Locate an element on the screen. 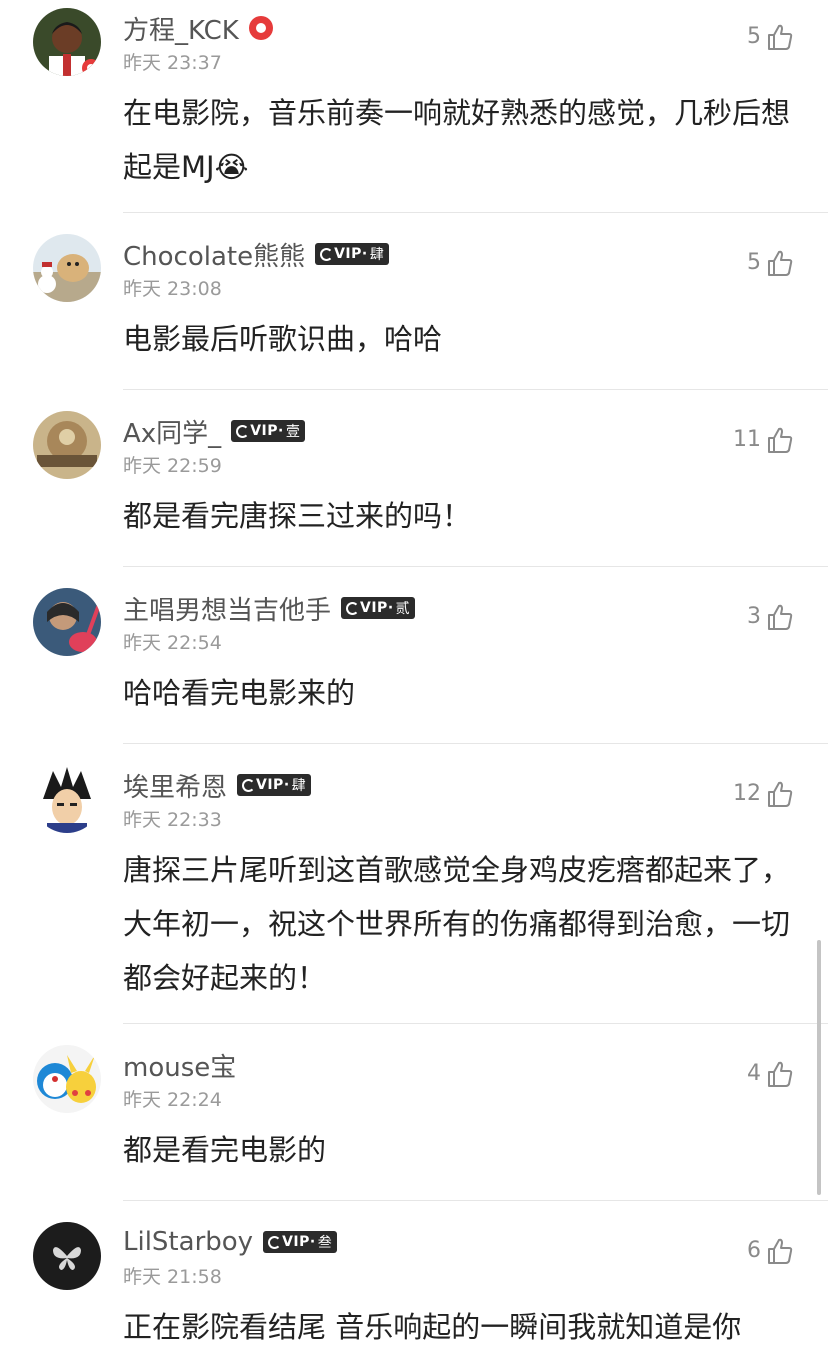  comment-item: 主唱男想当吉他手 VIP· 贰 昨天 22:54 3 哈哈看完电影来的 is located at coordinates (414, 662).